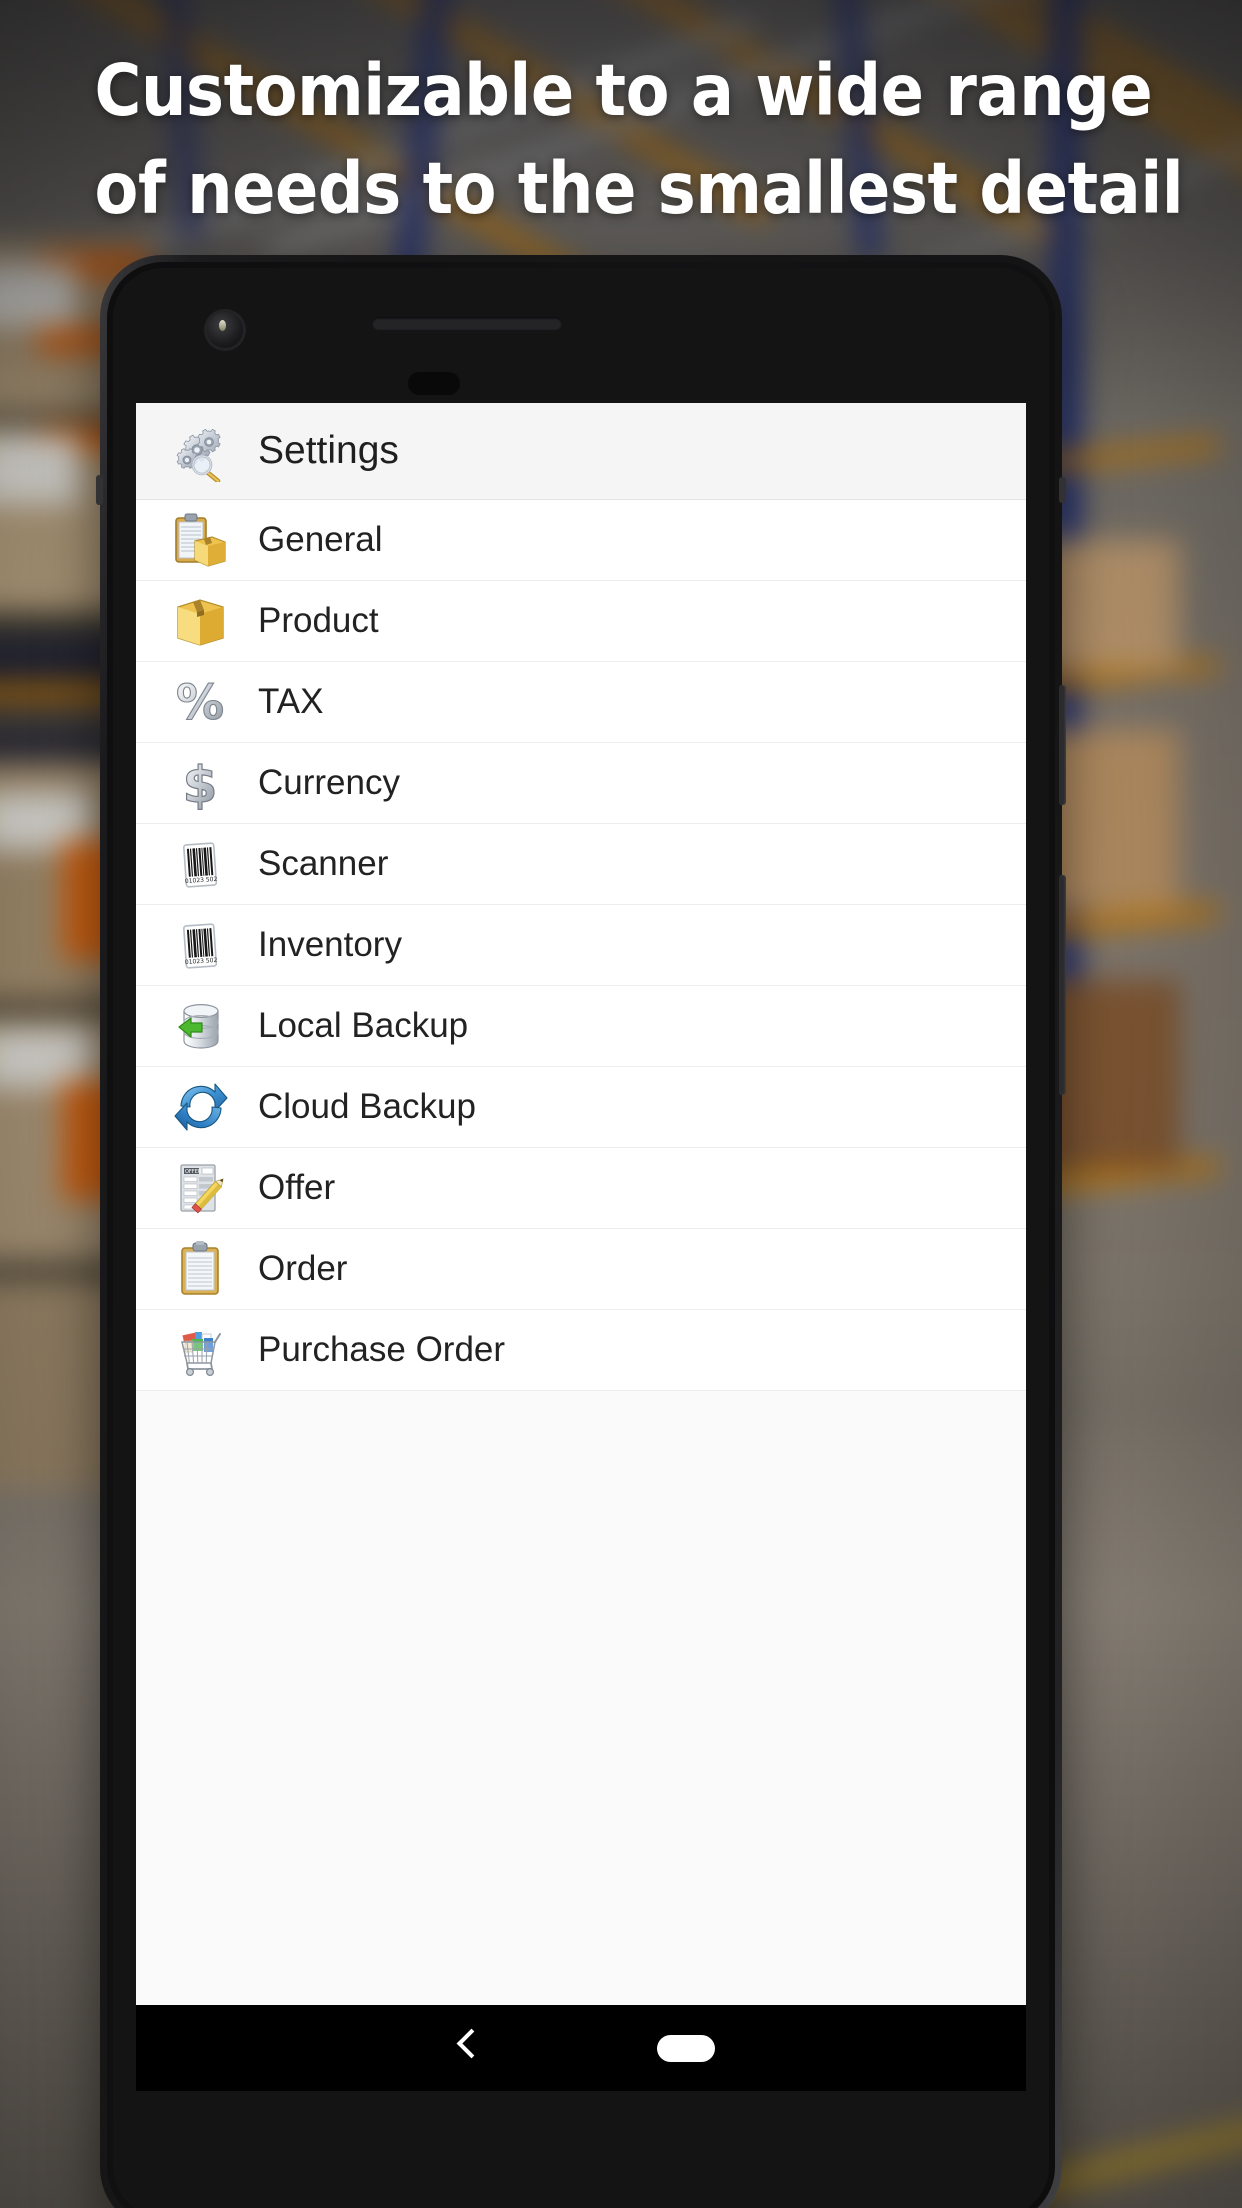 Image resolution: width=1242 pixels, height=2208 pixels. Describe the element at coordinates (1062, 745) in the screenshot. I see `power-button` at that location.